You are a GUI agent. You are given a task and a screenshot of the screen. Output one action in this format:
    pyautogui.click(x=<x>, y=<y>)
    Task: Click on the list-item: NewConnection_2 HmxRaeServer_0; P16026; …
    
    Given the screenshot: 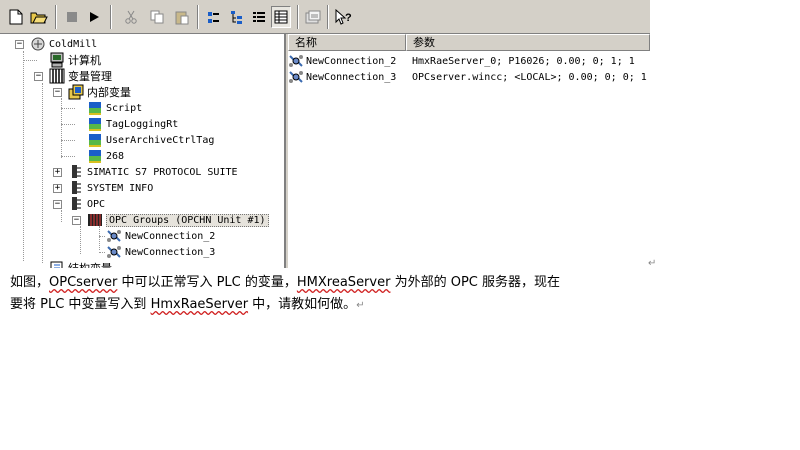 What is the action you would take?
    pyautogui.click(x=469, y=61)
    